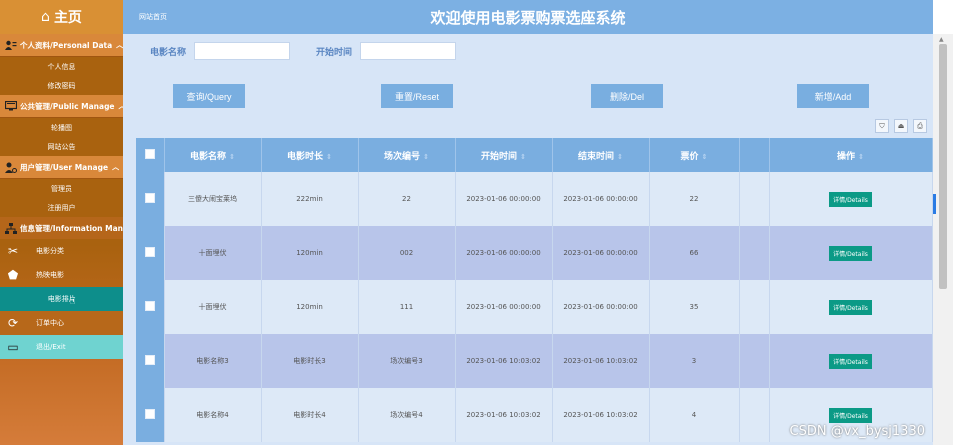 The image size is (953, 445). Describe the element at coordinates (67, 18) in the screenshot. I see `home-label: 主页` at that location.